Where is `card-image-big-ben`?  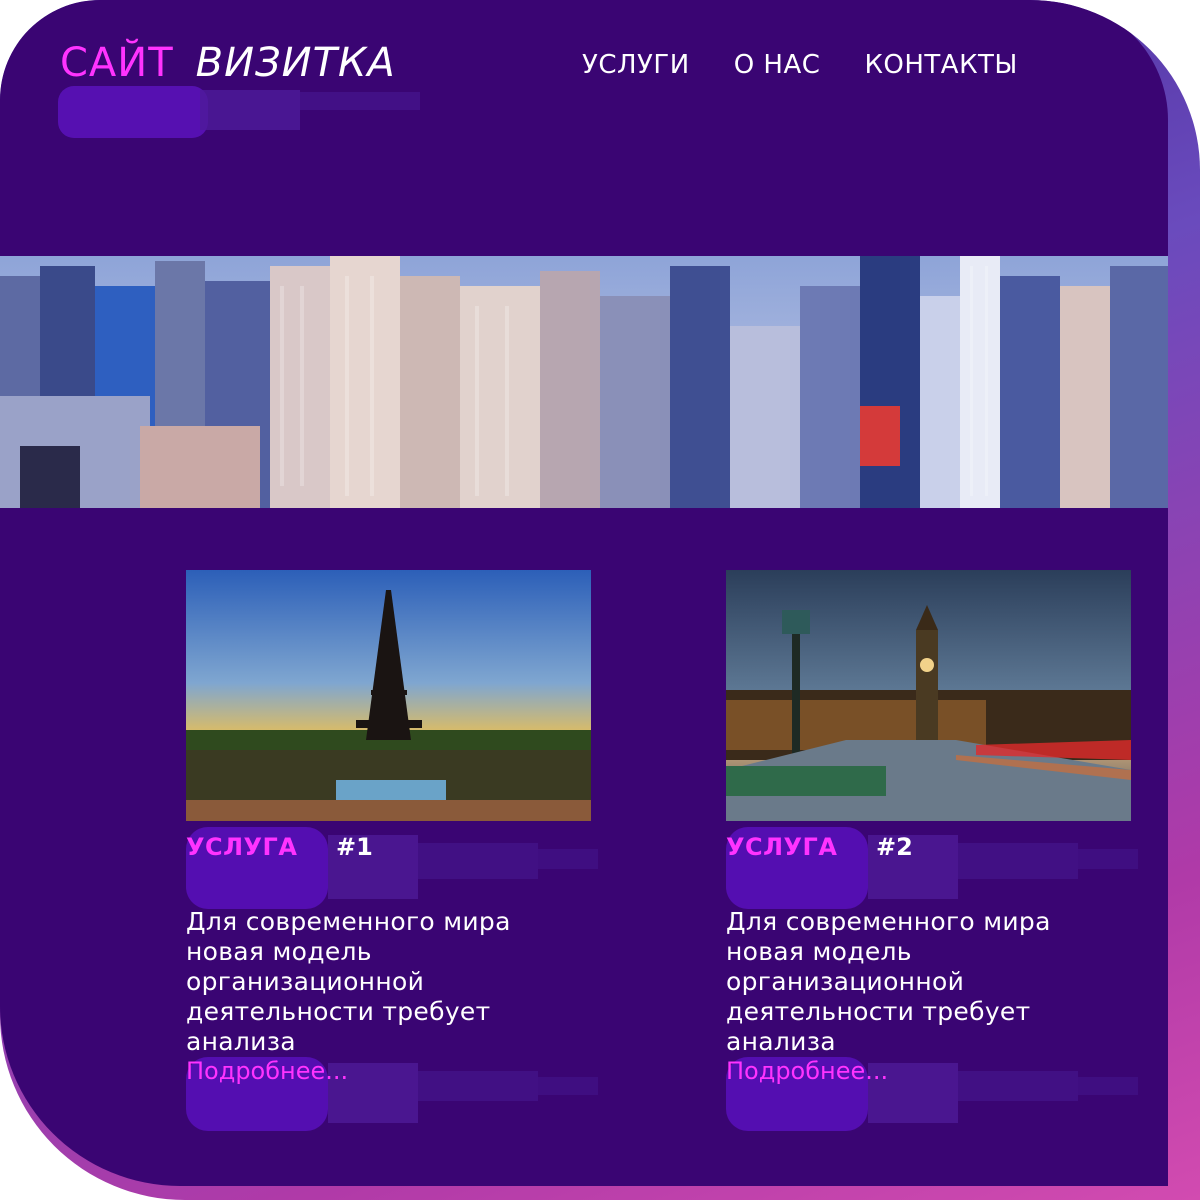 card-image-big-ben is located at coordinates (928, 695).